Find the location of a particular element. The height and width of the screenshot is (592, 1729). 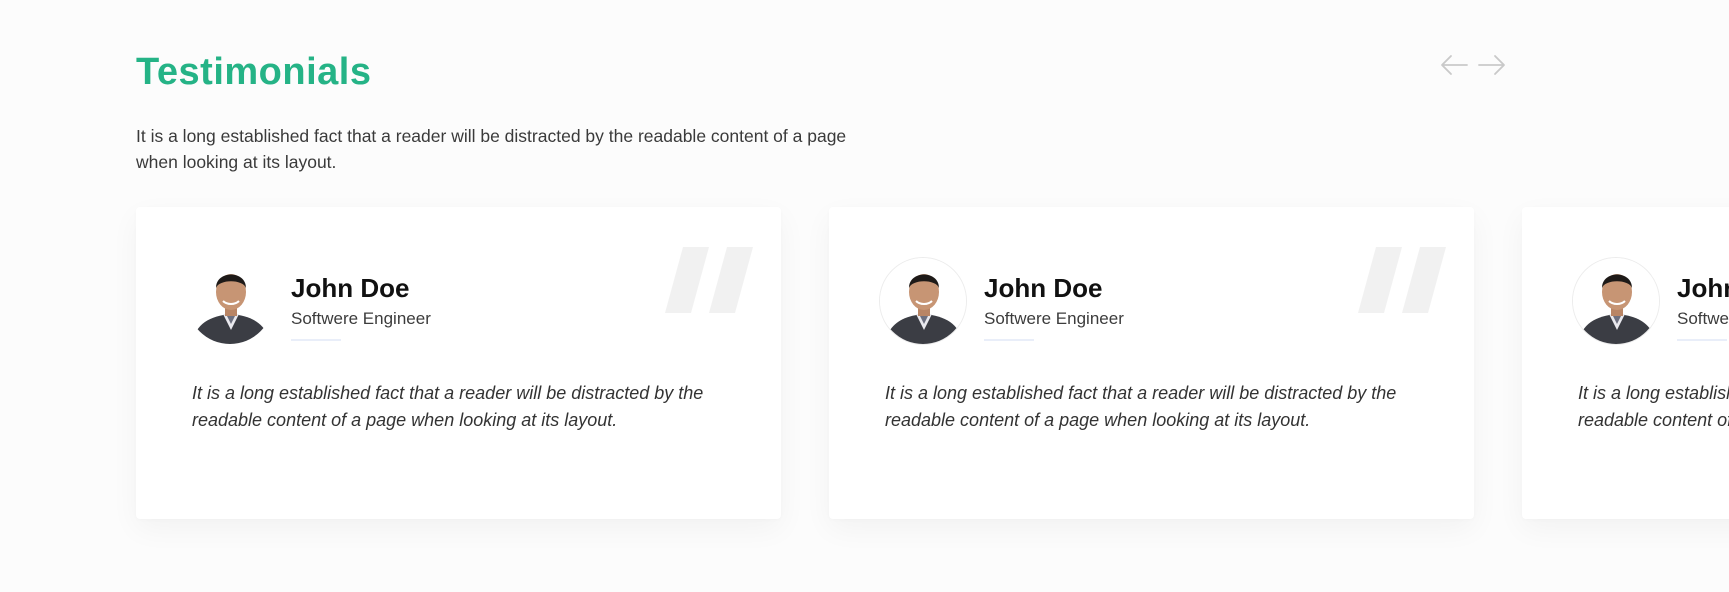

carousel-nav is located at coordinates (1473, 65).